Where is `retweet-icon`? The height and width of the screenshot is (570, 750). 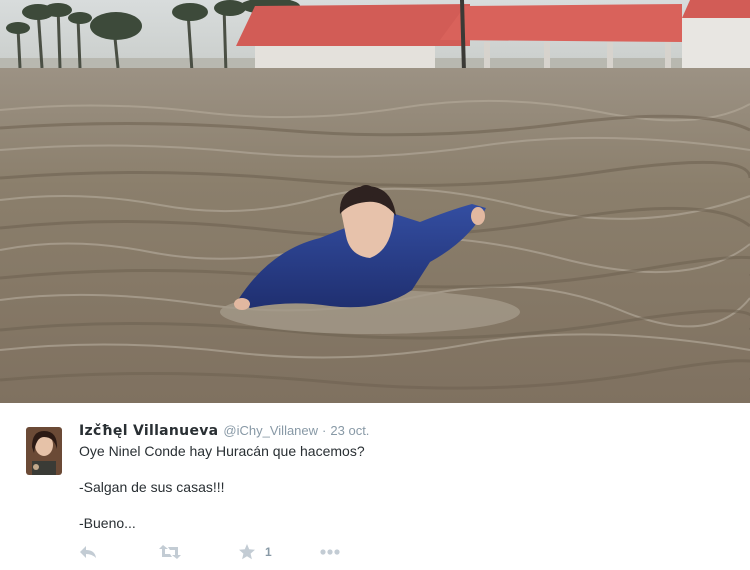 retweet-icon is located at coordinates (170, 552).